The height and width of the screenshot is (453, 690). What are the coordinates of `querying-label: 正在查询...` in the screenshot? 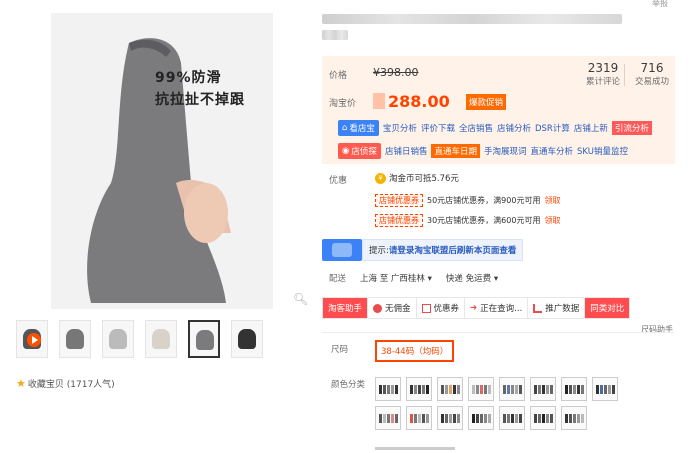 It's located at (501, 309).